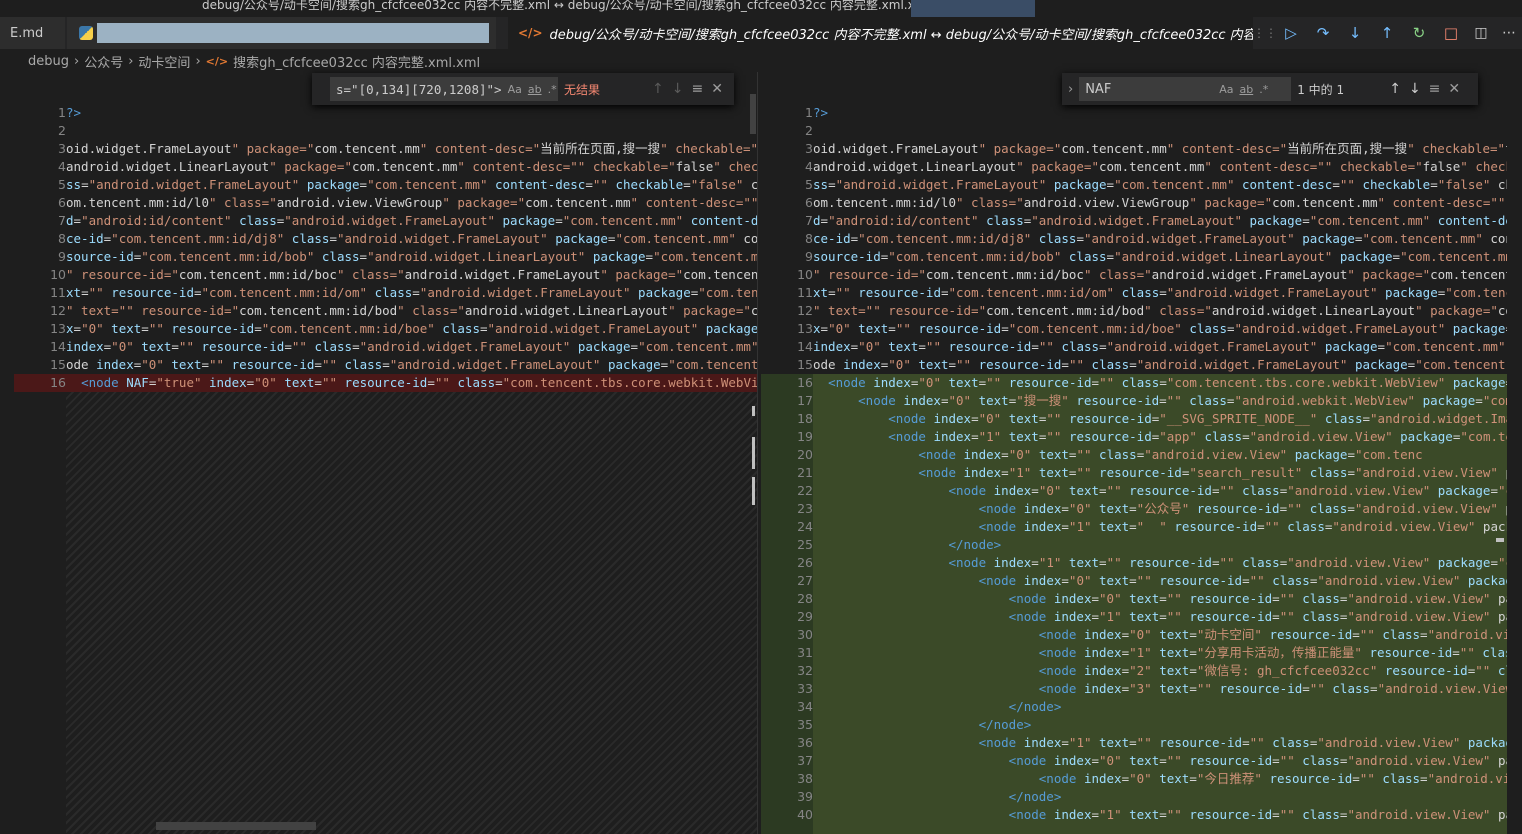  I want to click on horizontal-scrollbar-thumb, so click(236, 826).